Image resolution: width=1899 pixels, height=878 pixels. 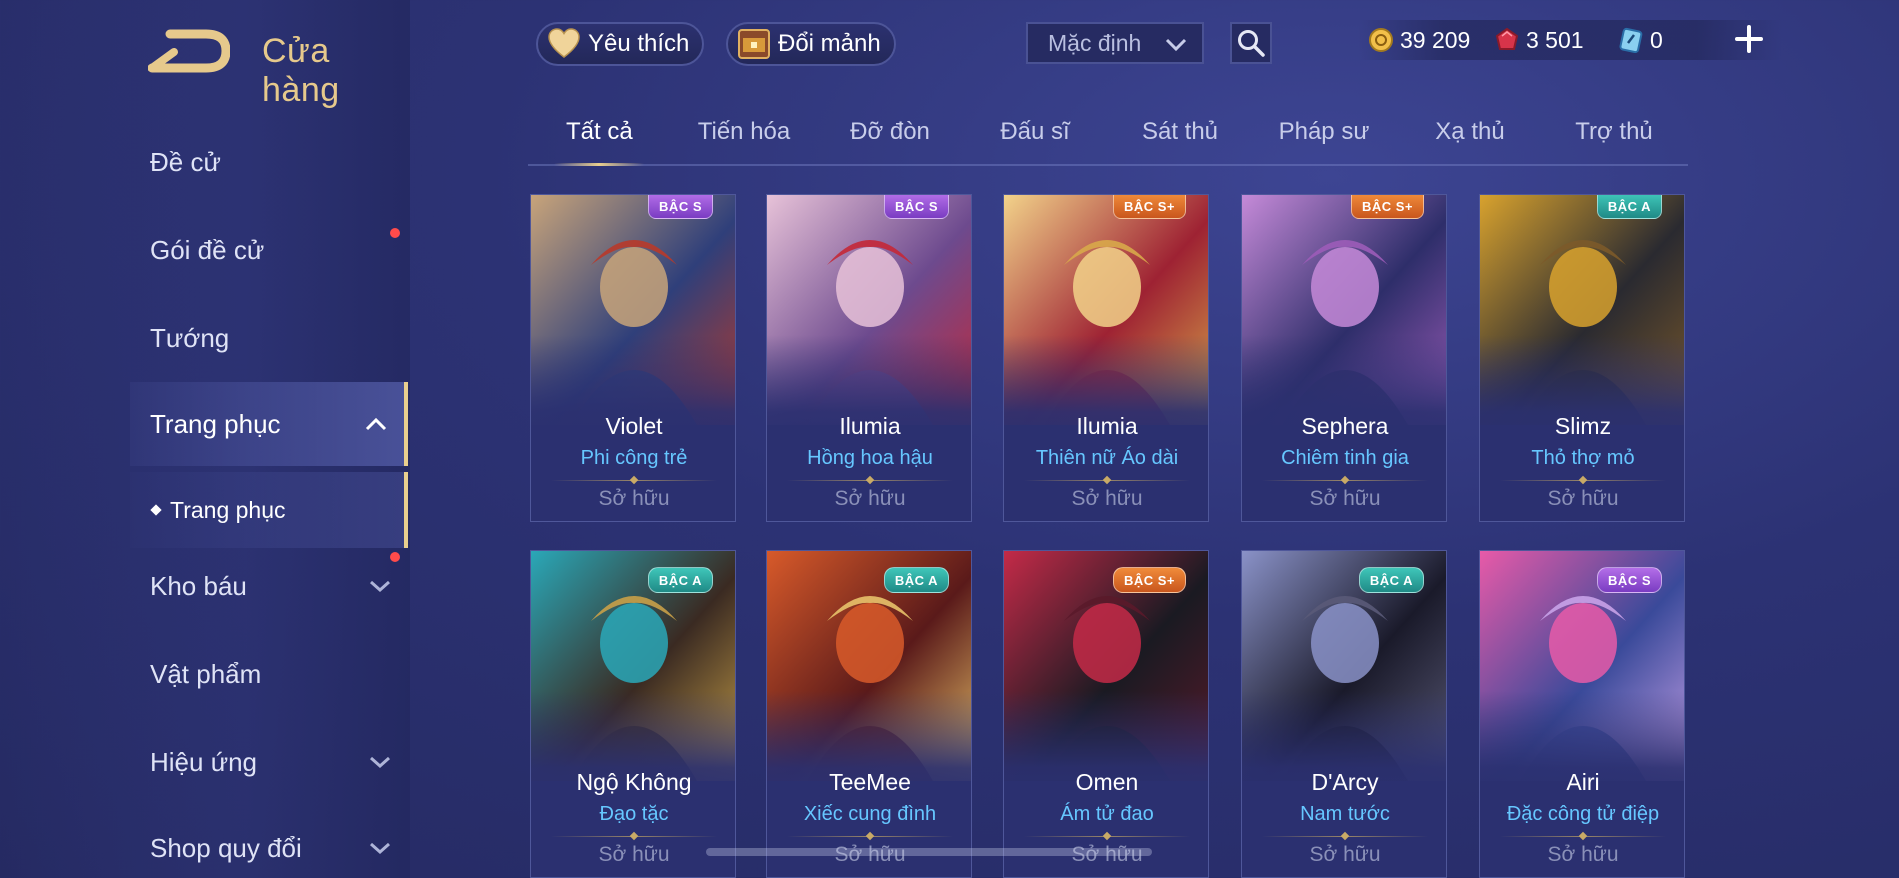 I want to click on hero-name: Ilumia, so click(x=870, y=426).